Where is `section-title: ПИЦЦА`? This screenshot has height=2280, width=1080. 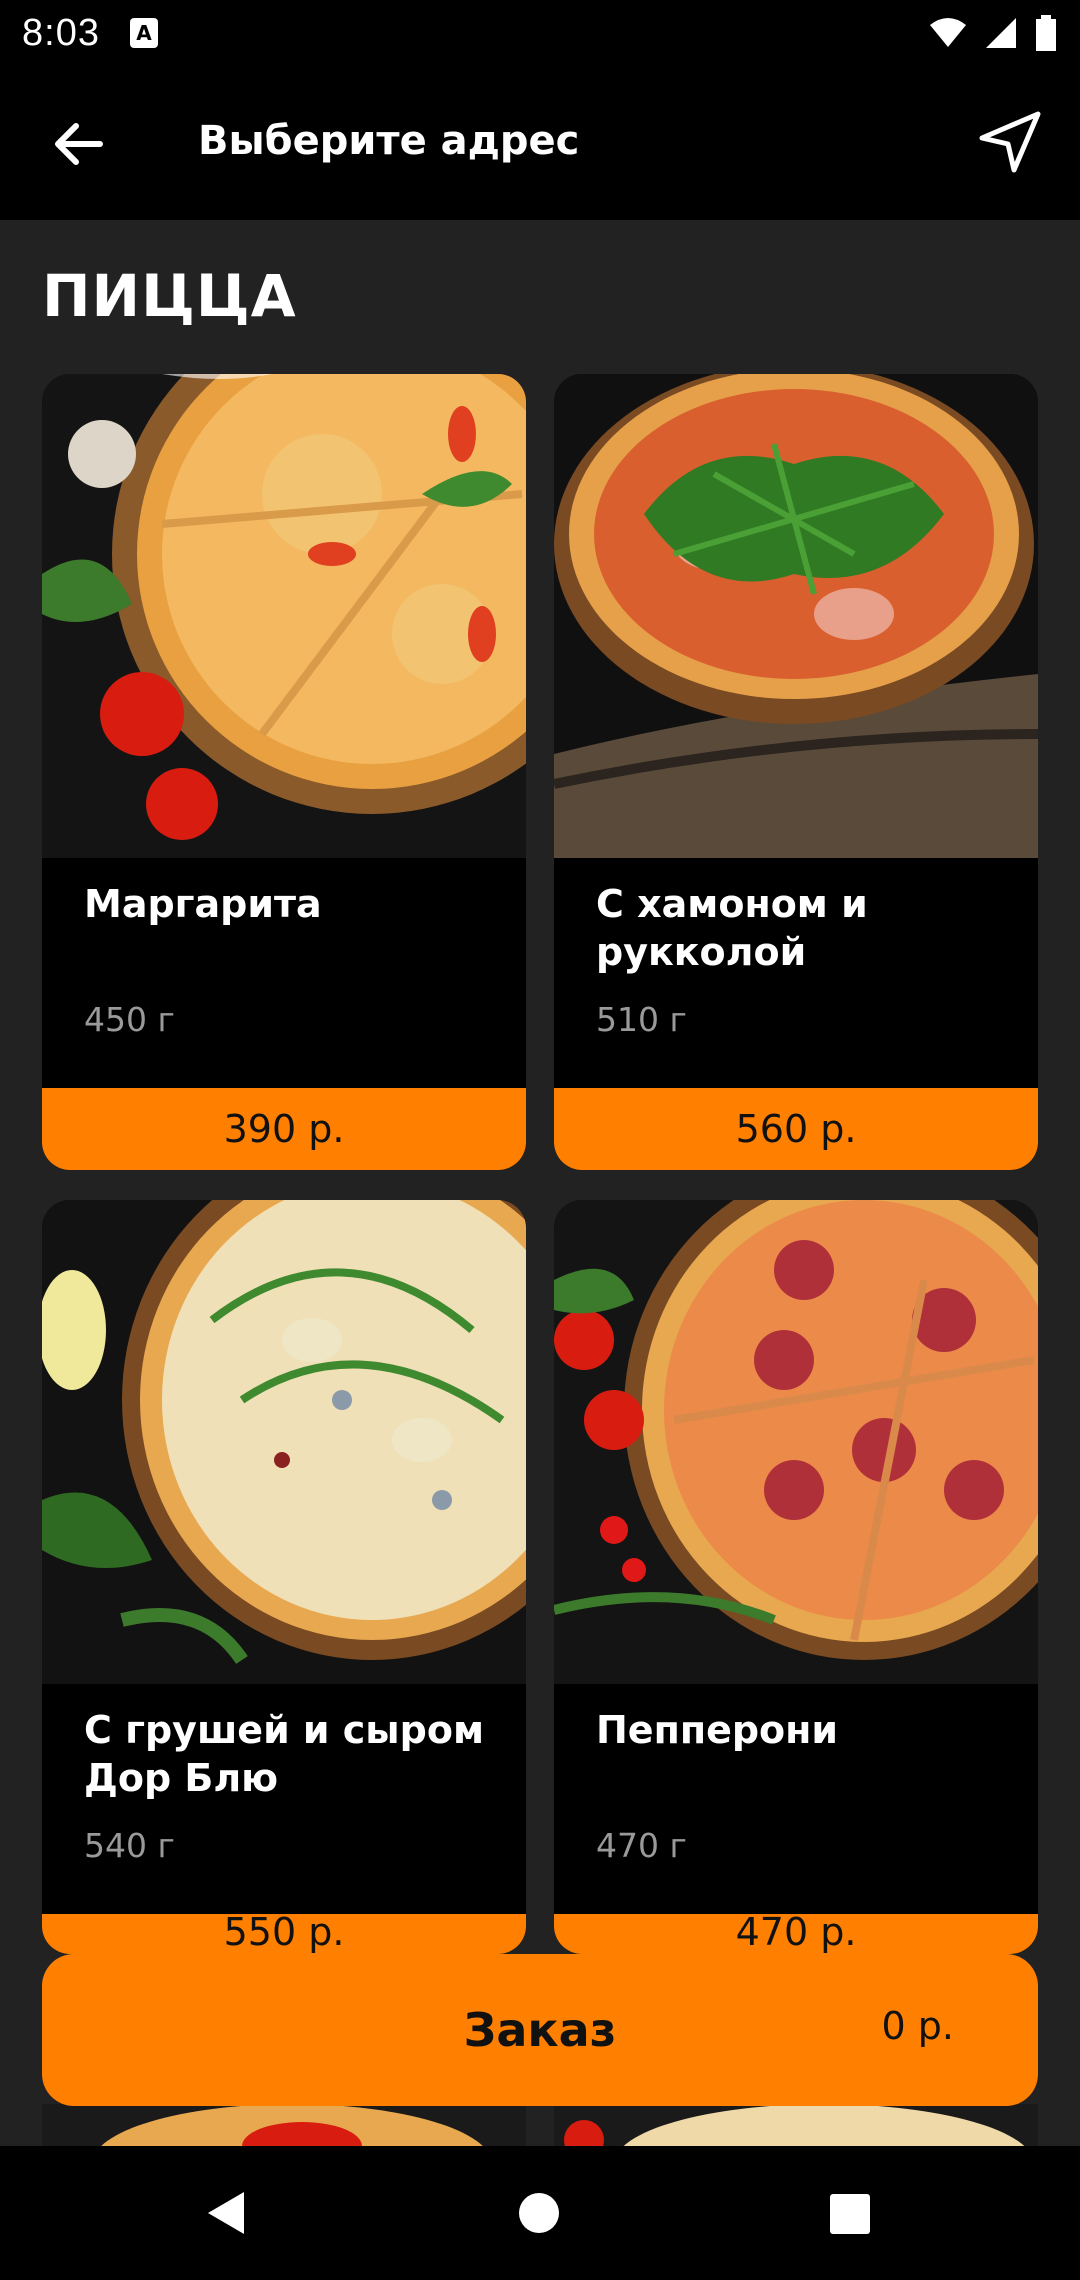
section-title: ПИЦЦА is located at coordinates (169, 296).